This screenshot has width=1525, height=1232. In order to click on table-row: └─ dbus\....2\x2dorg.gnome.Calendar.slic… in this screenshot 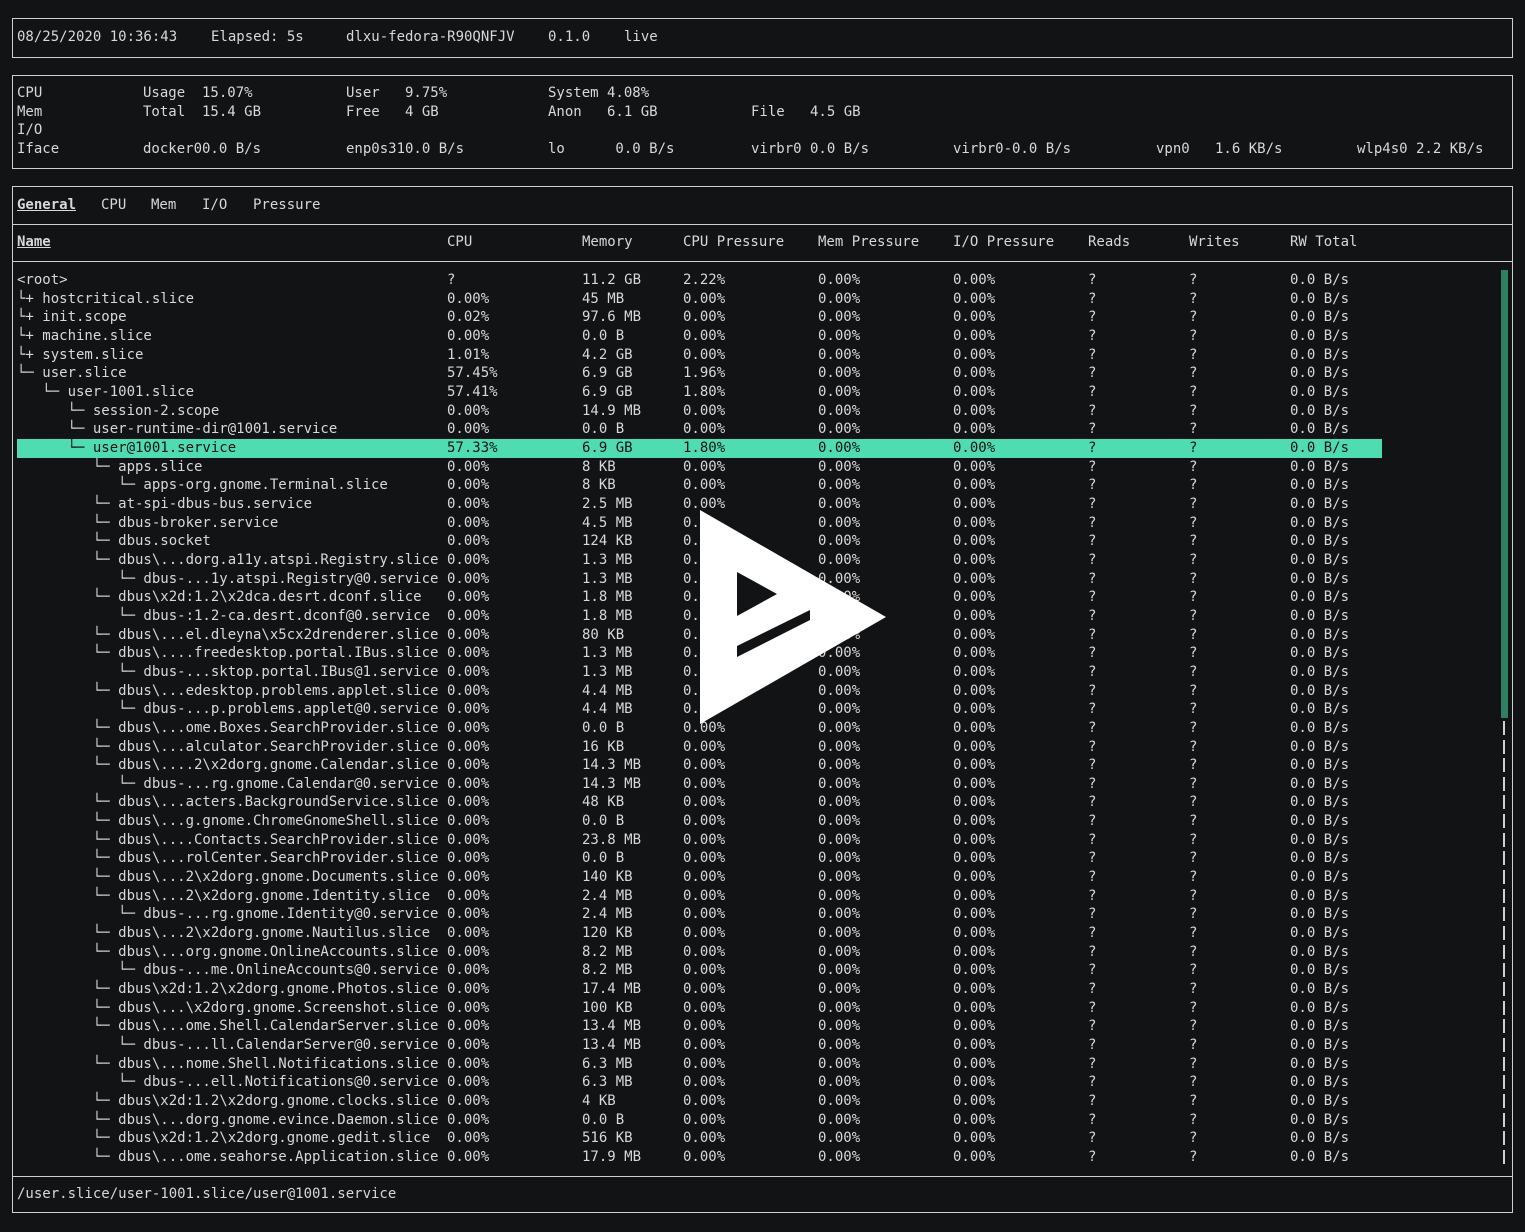, I will do `click(699, 765)`.